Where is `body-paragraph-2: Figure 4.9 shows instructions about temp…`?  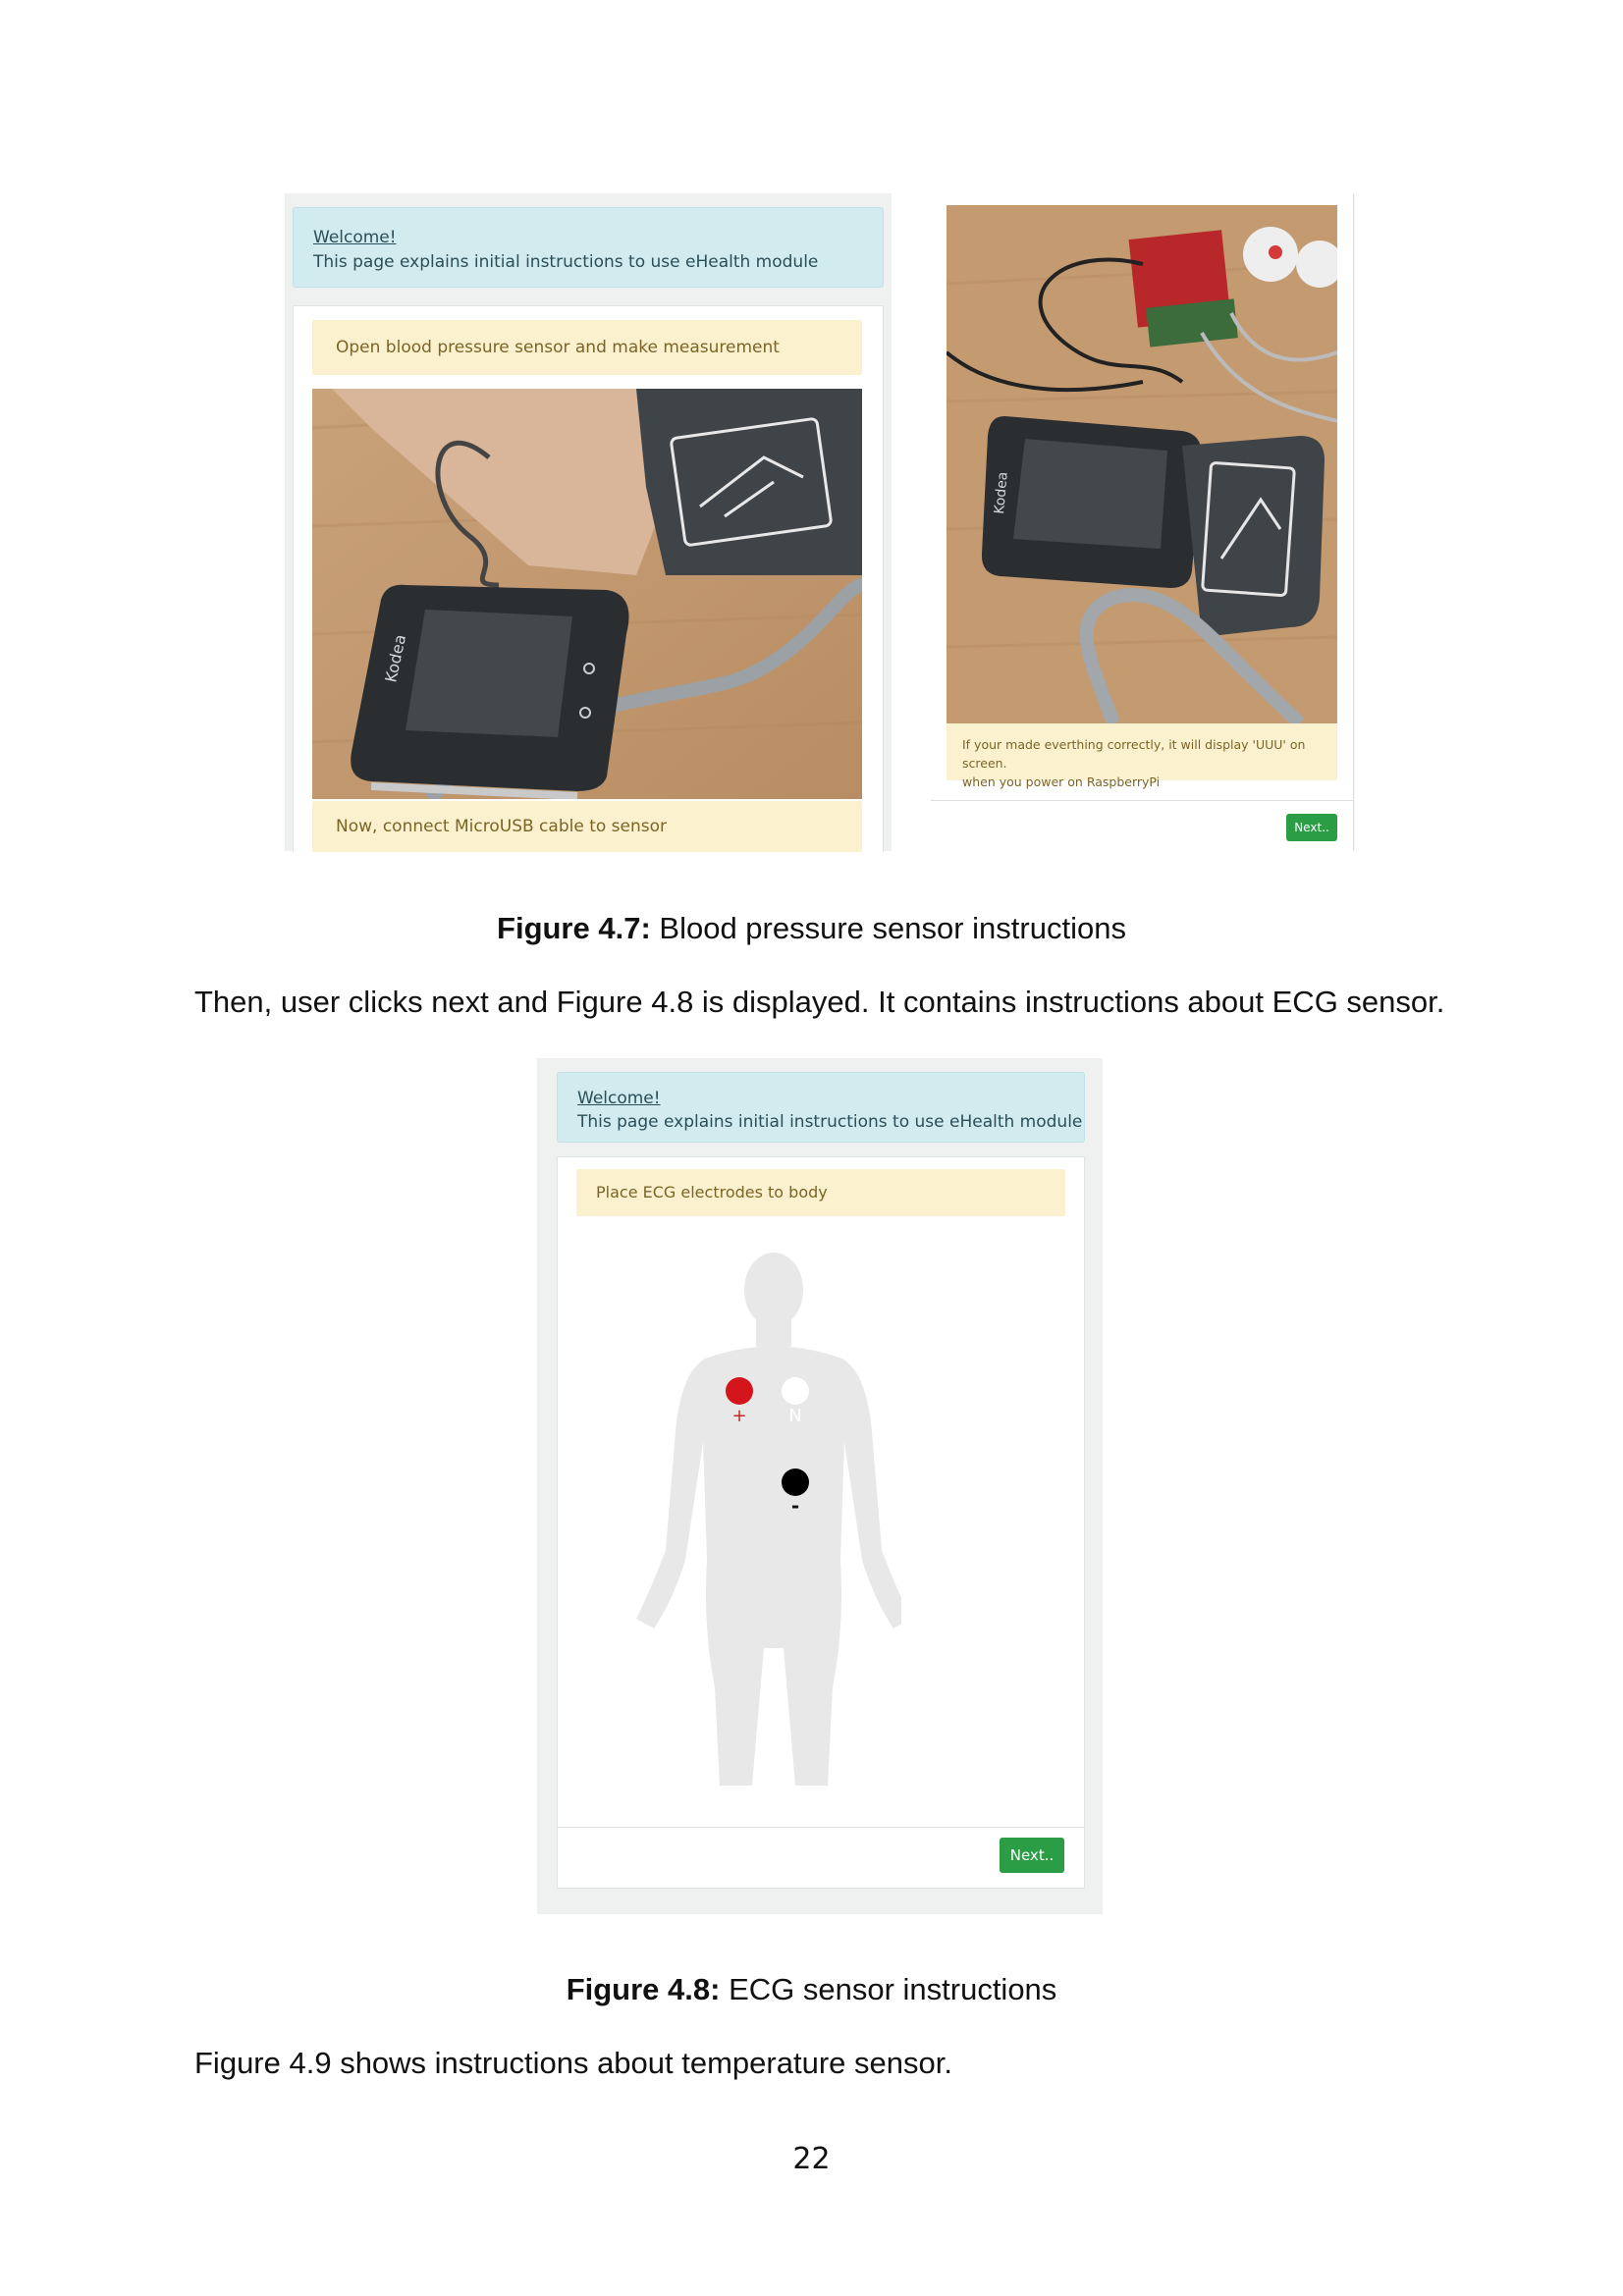 body-paragraph-2: Figure 4.9 shows instructions about temp… is located at coordinates (573, 2063).